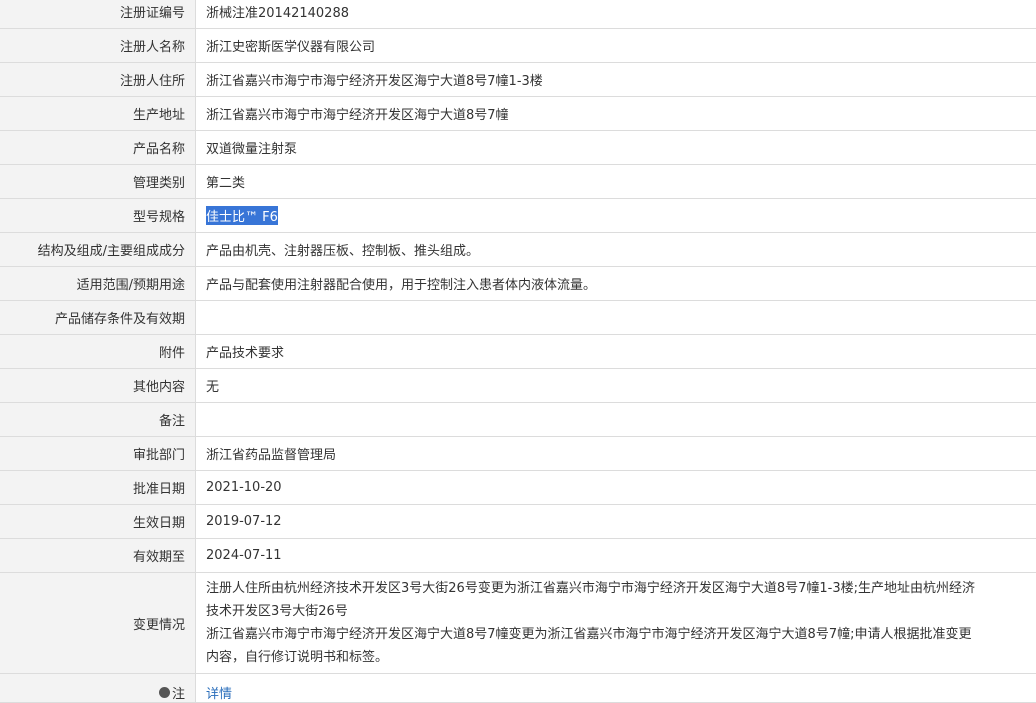 This screenshot has height=703, width=1036. Describe the element at coordinates (98, 487) in the screenshot. I see `field-label: 批准日期` at that location.